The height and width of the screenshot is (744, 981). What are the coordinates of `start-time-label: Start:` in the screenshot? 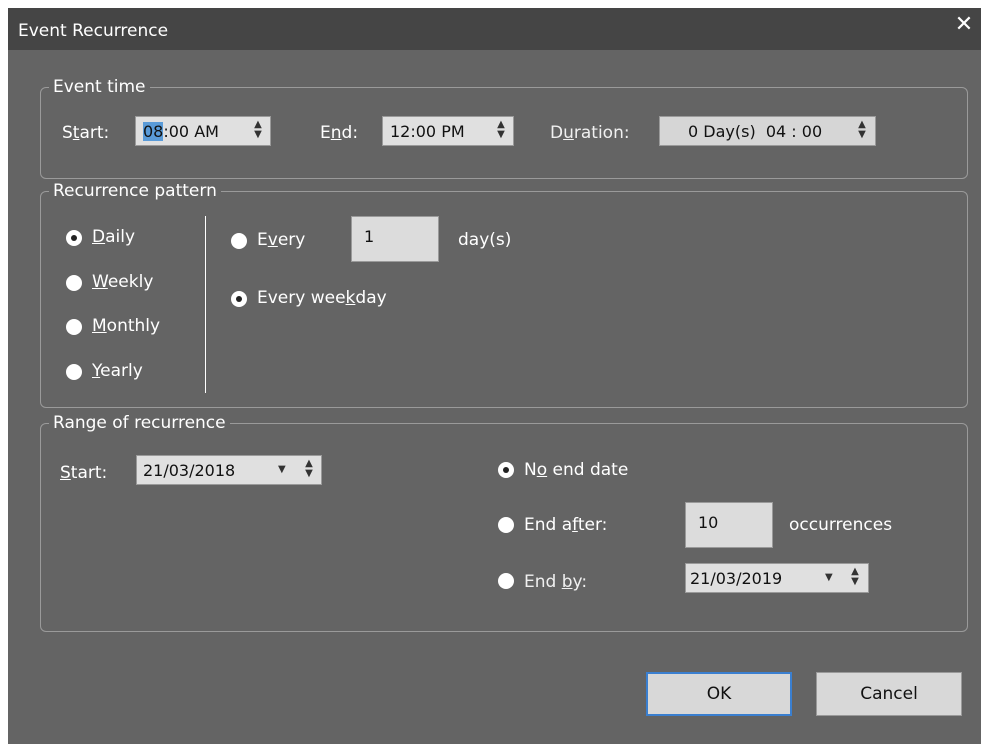 It's located at (85, 133).